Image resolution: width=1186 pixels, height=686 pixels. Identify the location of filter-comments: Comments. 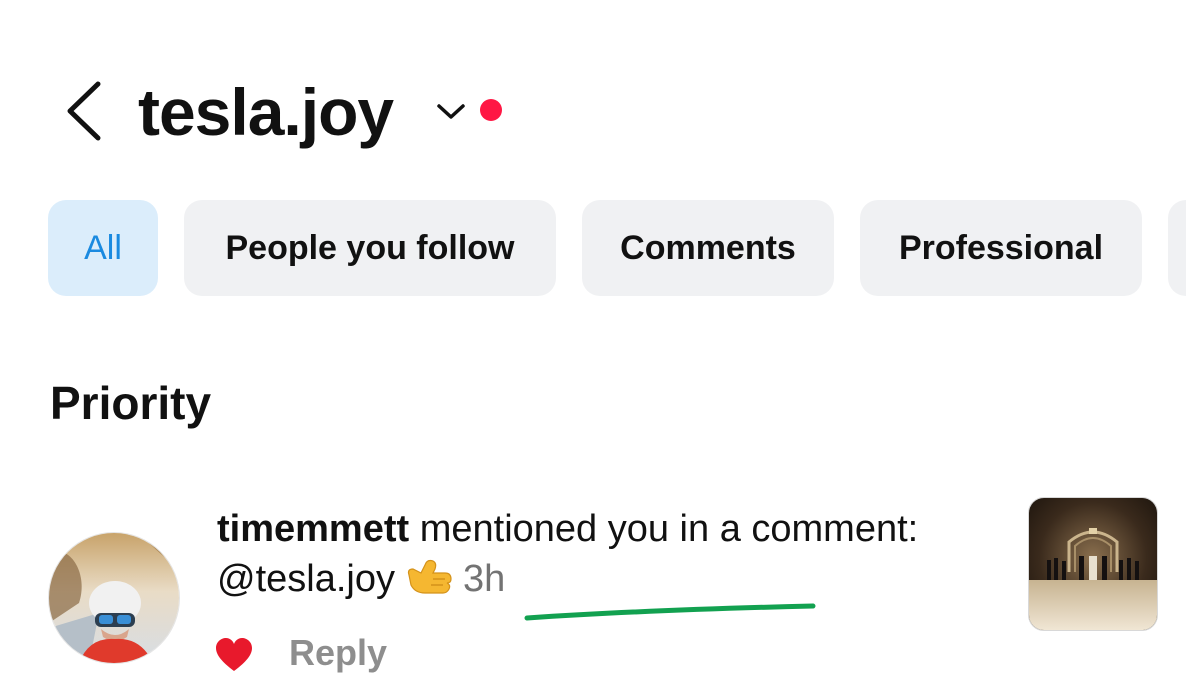
(708, 248).